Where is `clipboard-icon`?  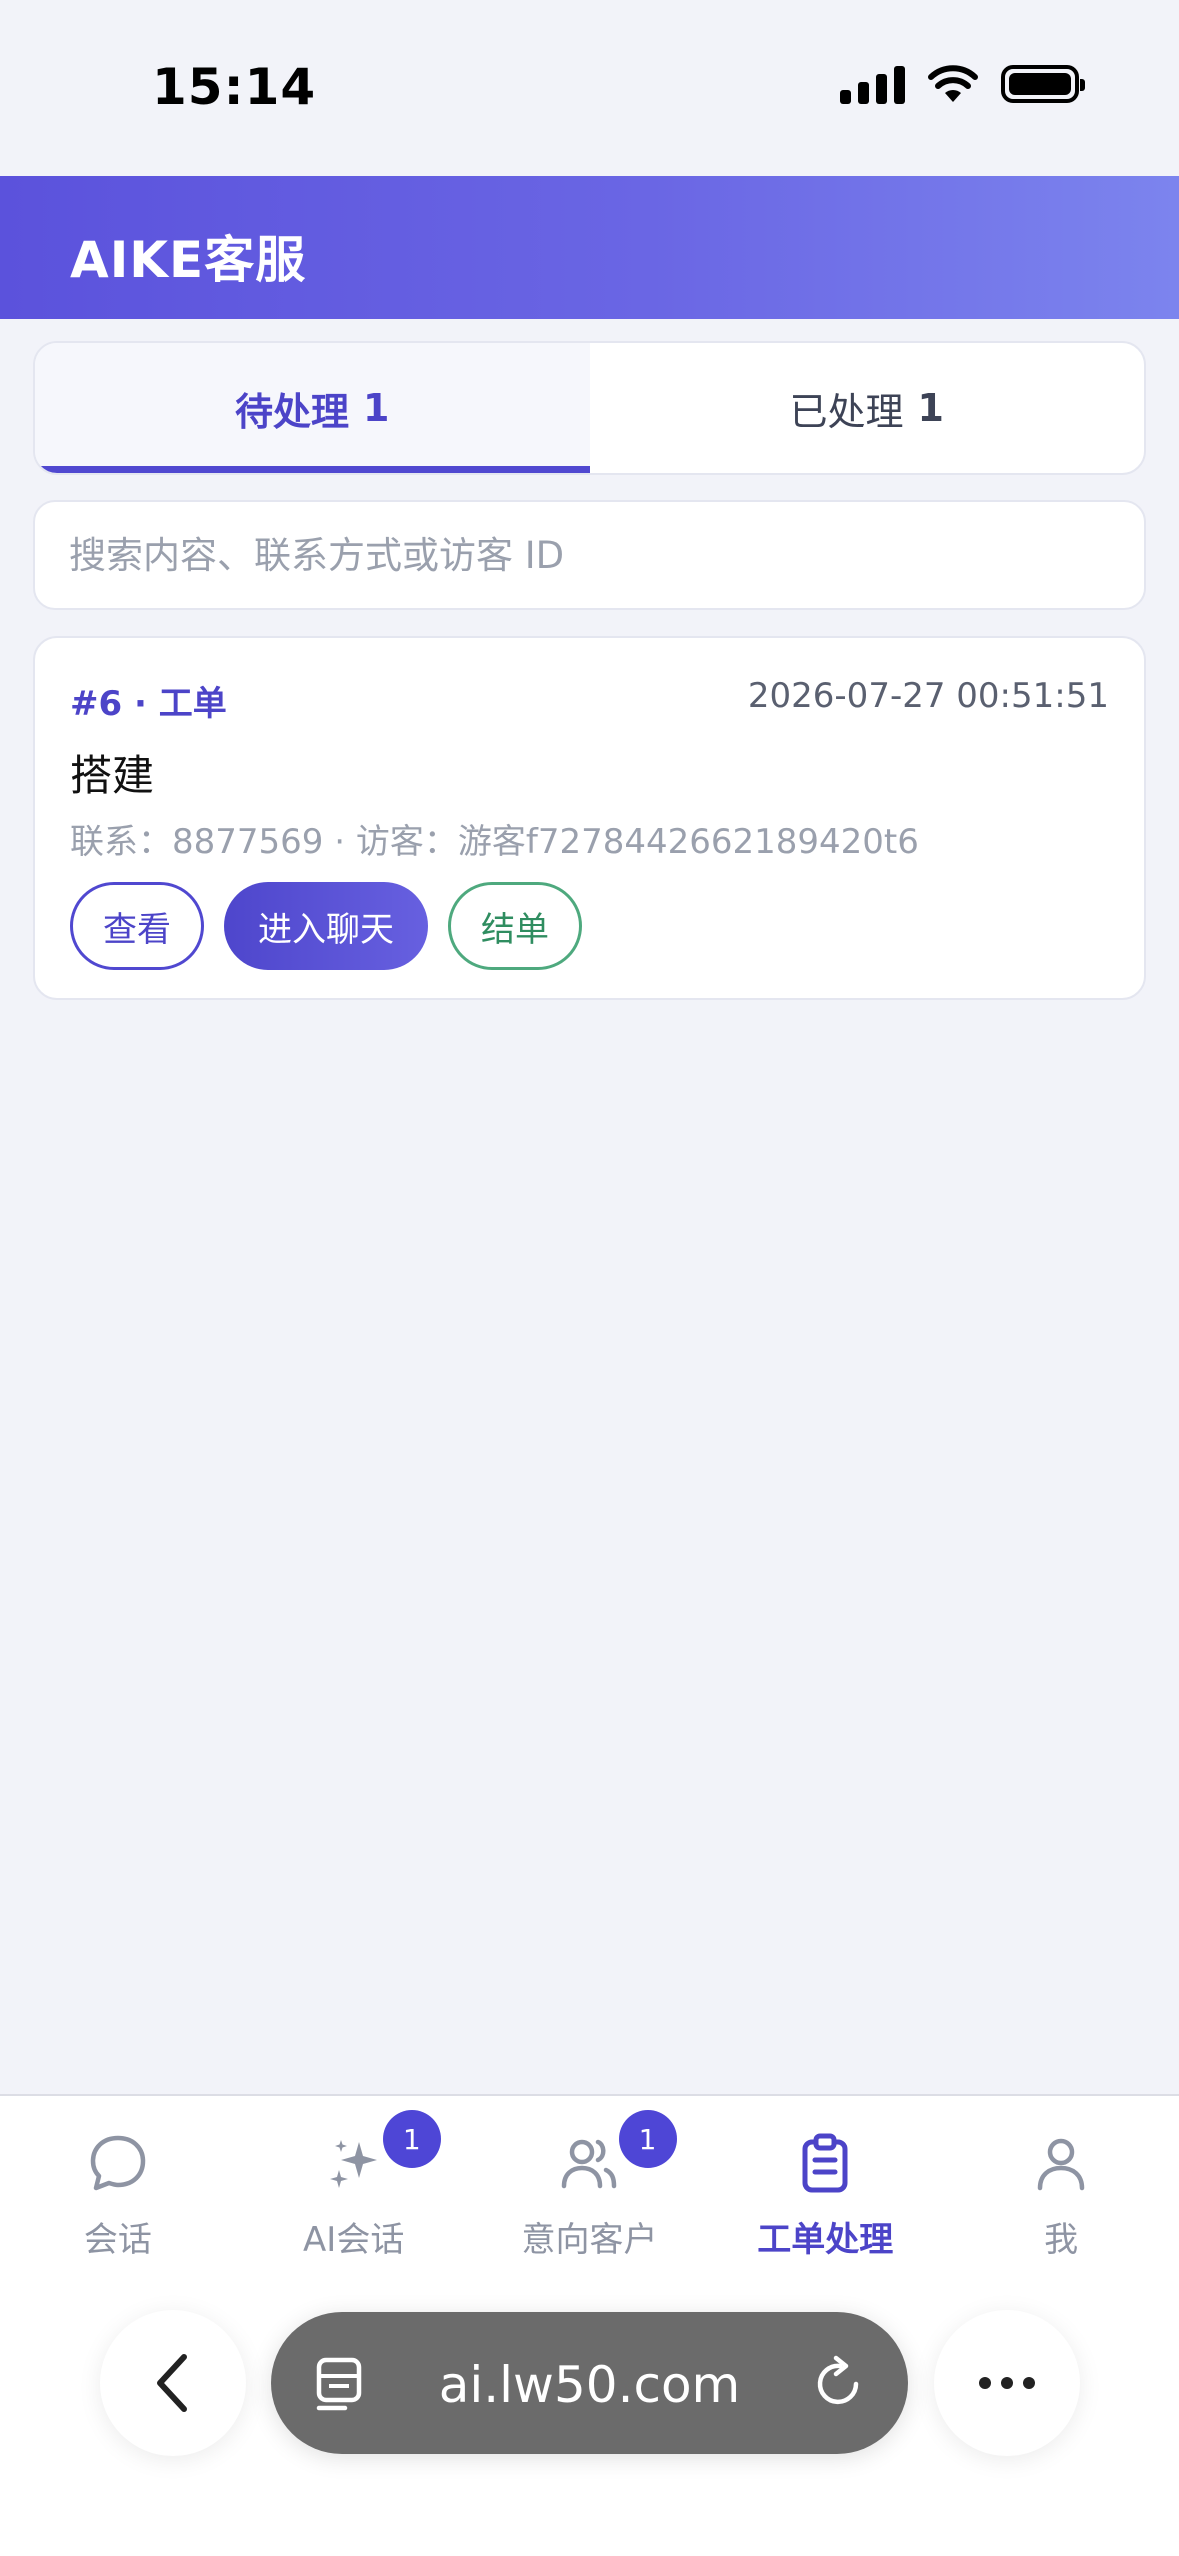
clipboard-icon is located at coordinates (825, 2163).